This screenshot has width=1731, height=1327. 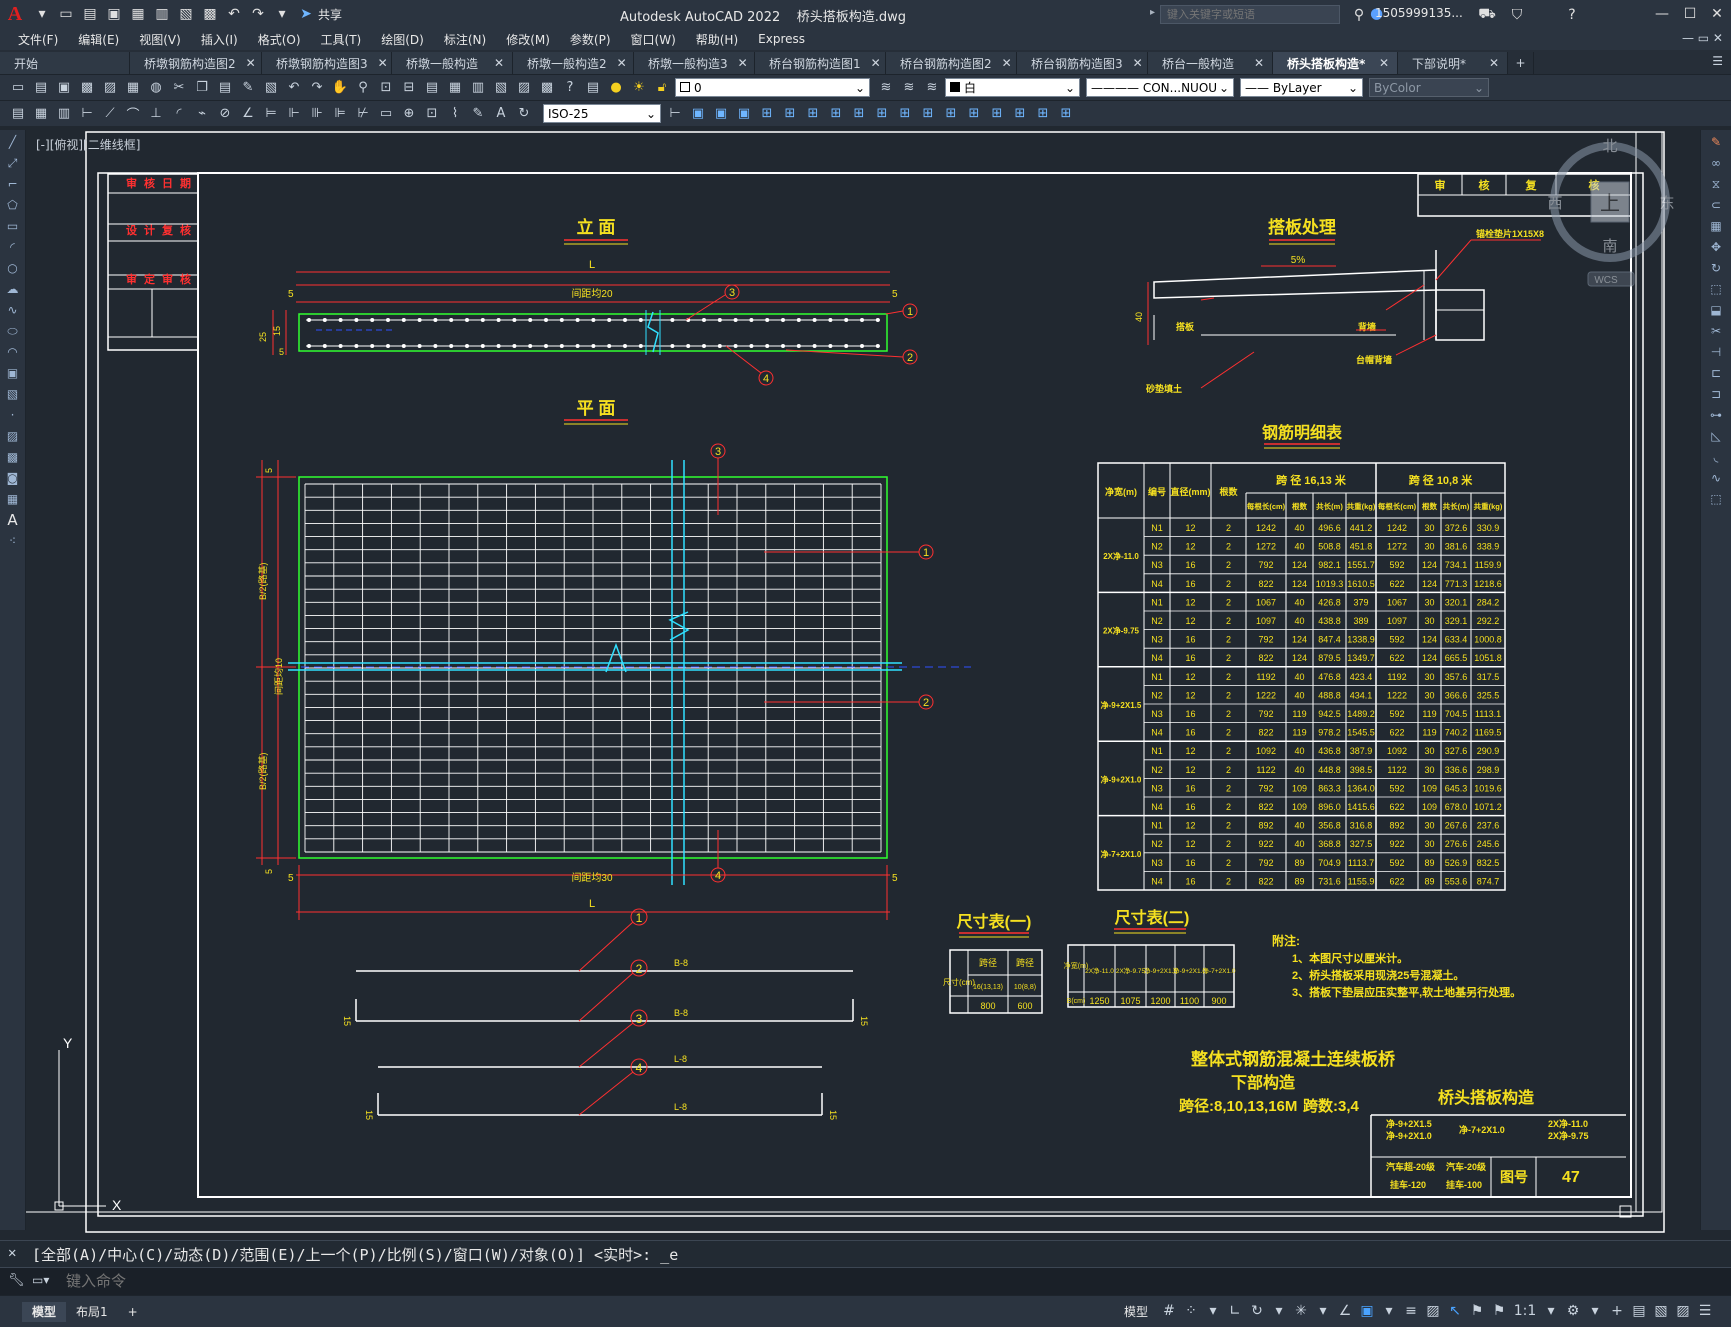 What do you see at coordinates (1690, 14) in the screenshot?
I see `maximize-window-icon: ☐` at bounding box center [1690, 14].